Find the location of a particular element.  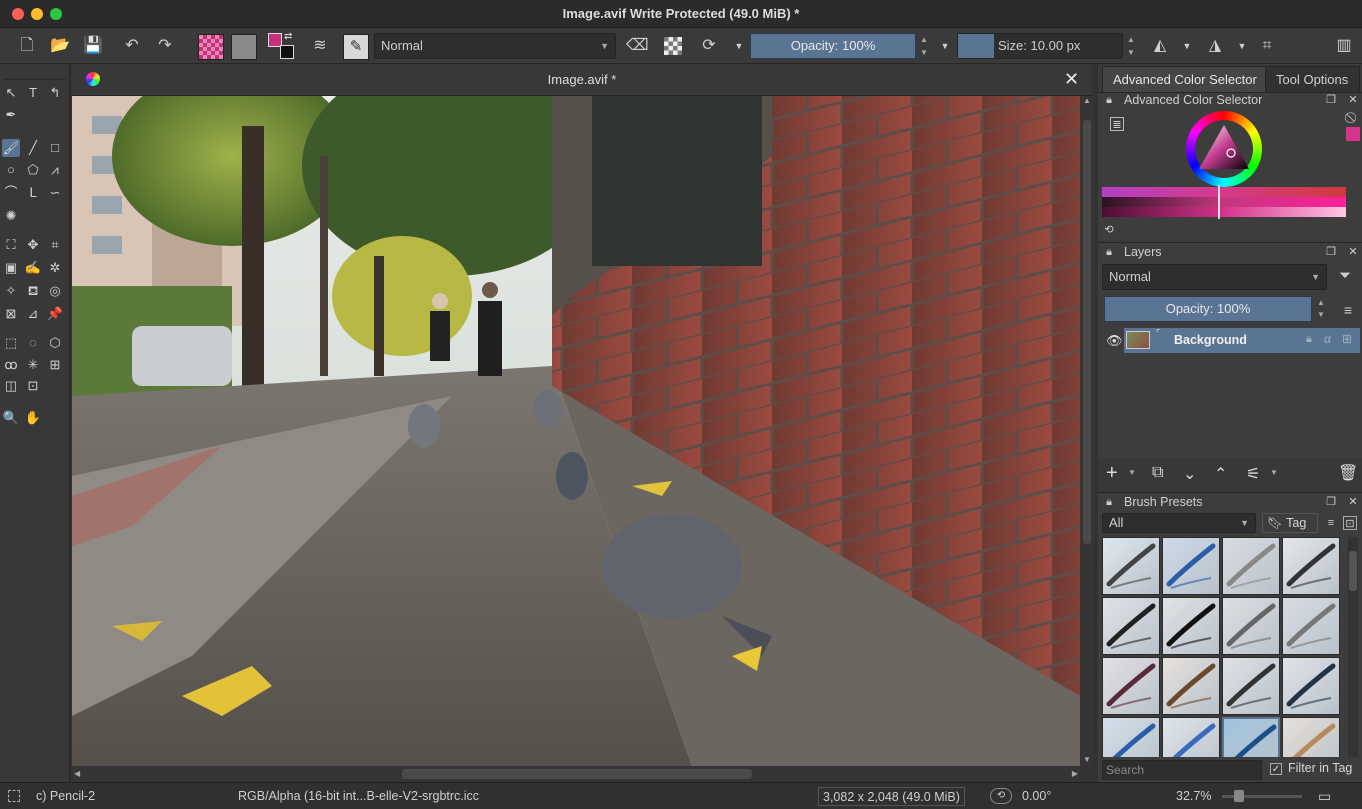

rotation-value: 0.00° is located at coordinates (1036, 796).